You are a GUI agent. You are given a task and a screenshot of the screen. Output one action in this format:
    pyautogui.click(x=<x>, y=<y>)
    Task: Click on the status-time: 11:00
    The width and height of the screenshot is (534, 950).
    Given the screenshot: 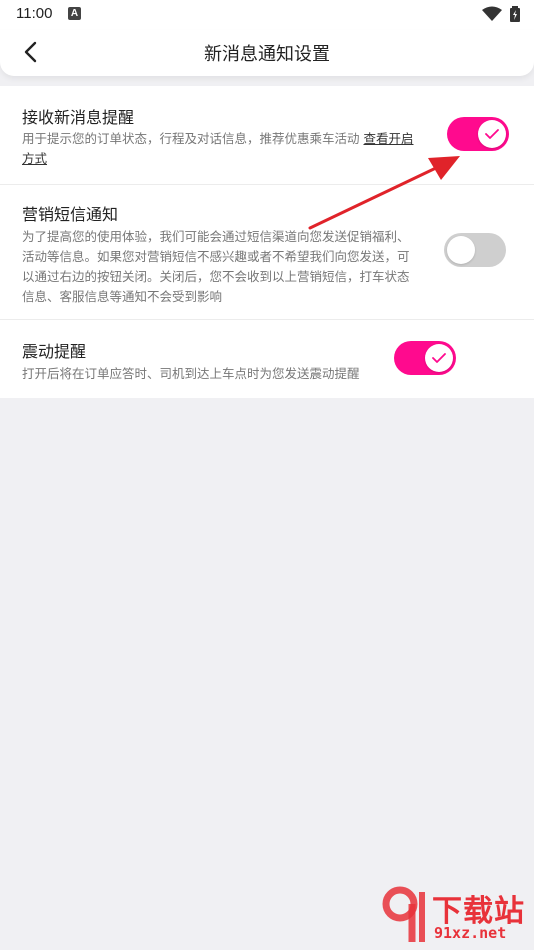 What is the action you would take?
    pyautogui.click(x=34, y=13)
    